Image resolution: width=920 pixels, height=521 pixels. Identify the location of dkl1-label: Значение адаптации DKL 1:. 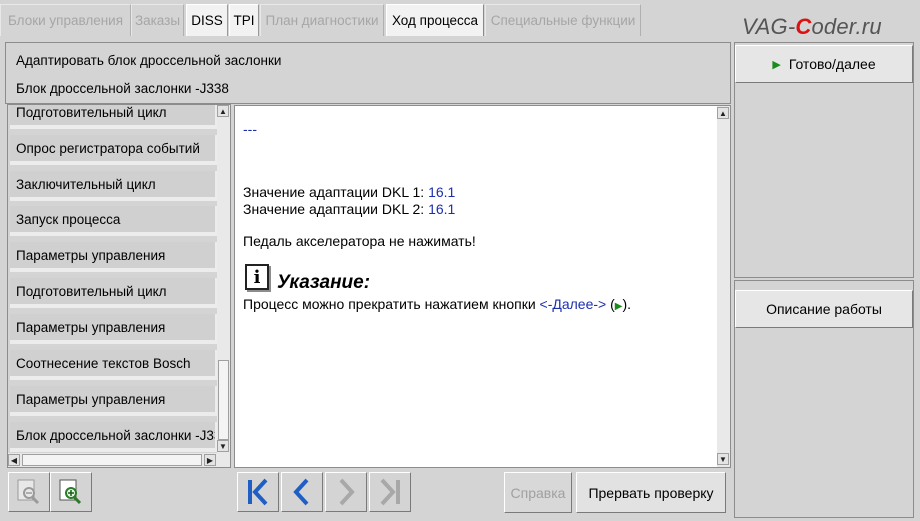
(336, 192).